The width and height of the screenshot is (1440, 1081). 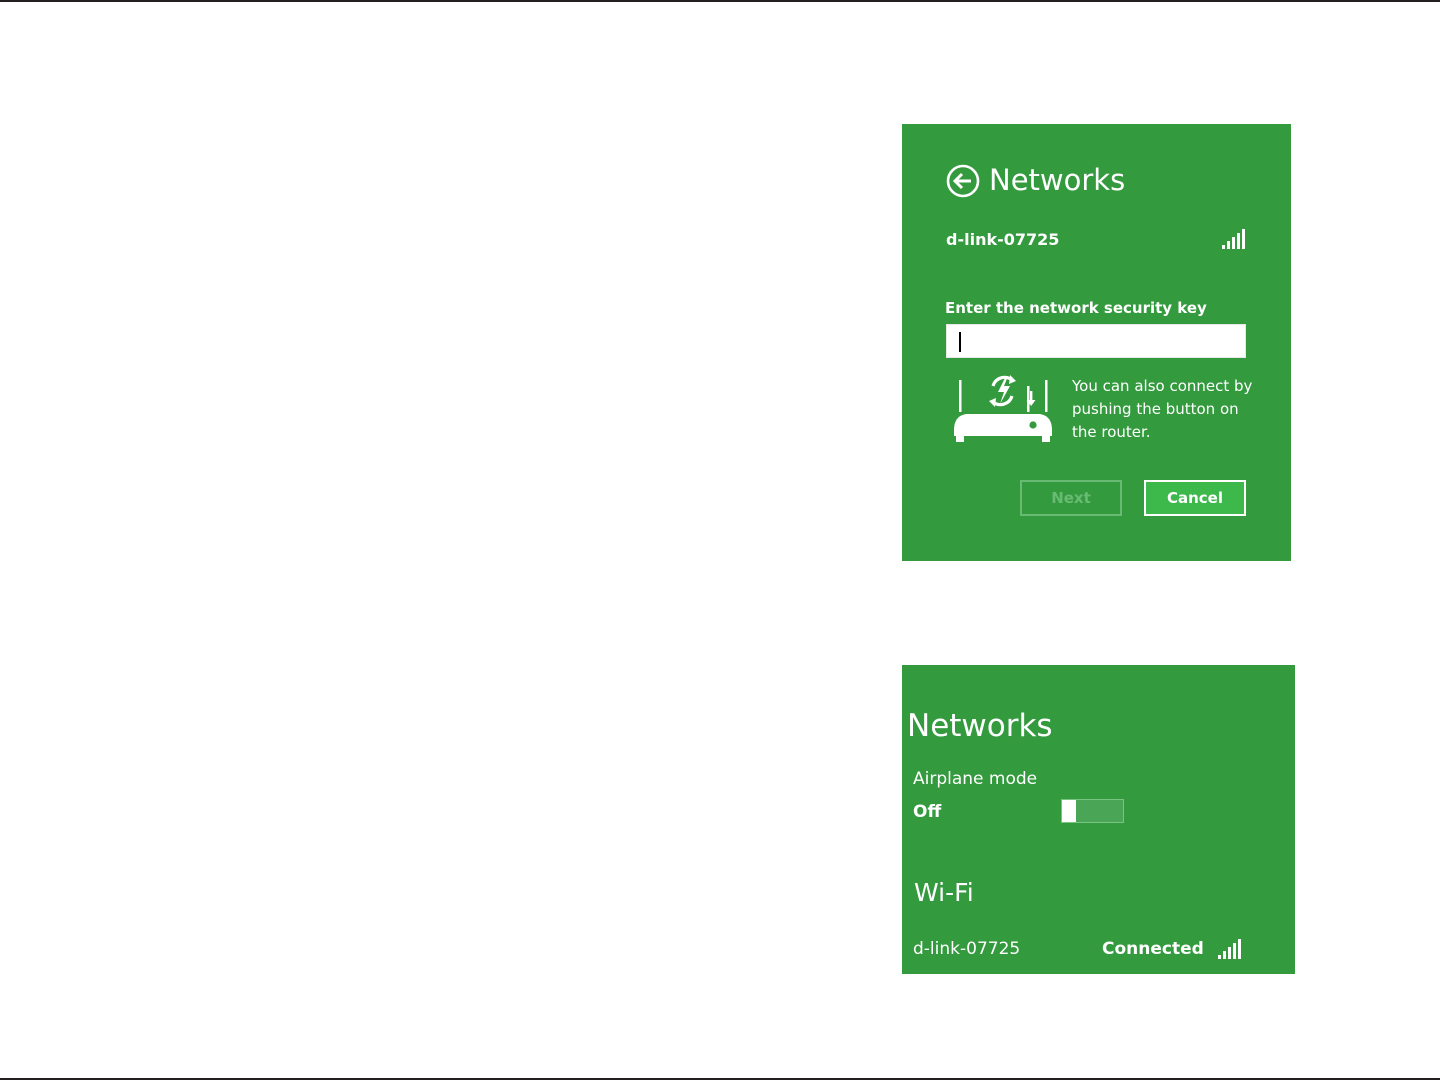 I want to click on cancel-button: Cancel, so click(x=1195, y=498).